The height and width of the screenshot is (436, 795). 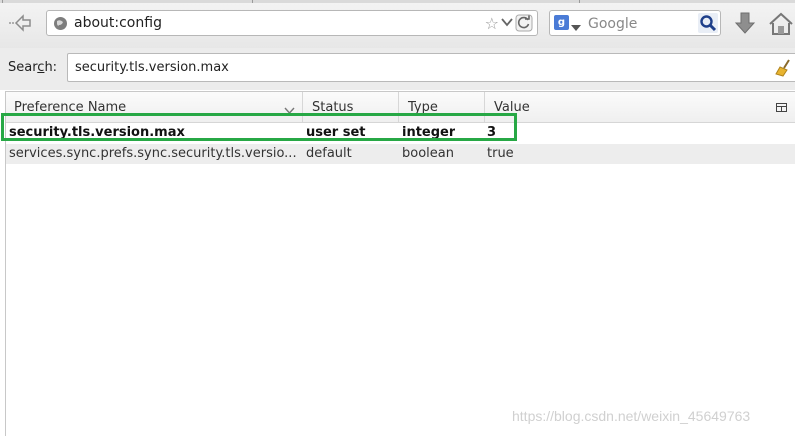 What do you see at coordinates (118, 23) in the screenshot?
I see `url-text: about:config` at bounding box center [118, 23].